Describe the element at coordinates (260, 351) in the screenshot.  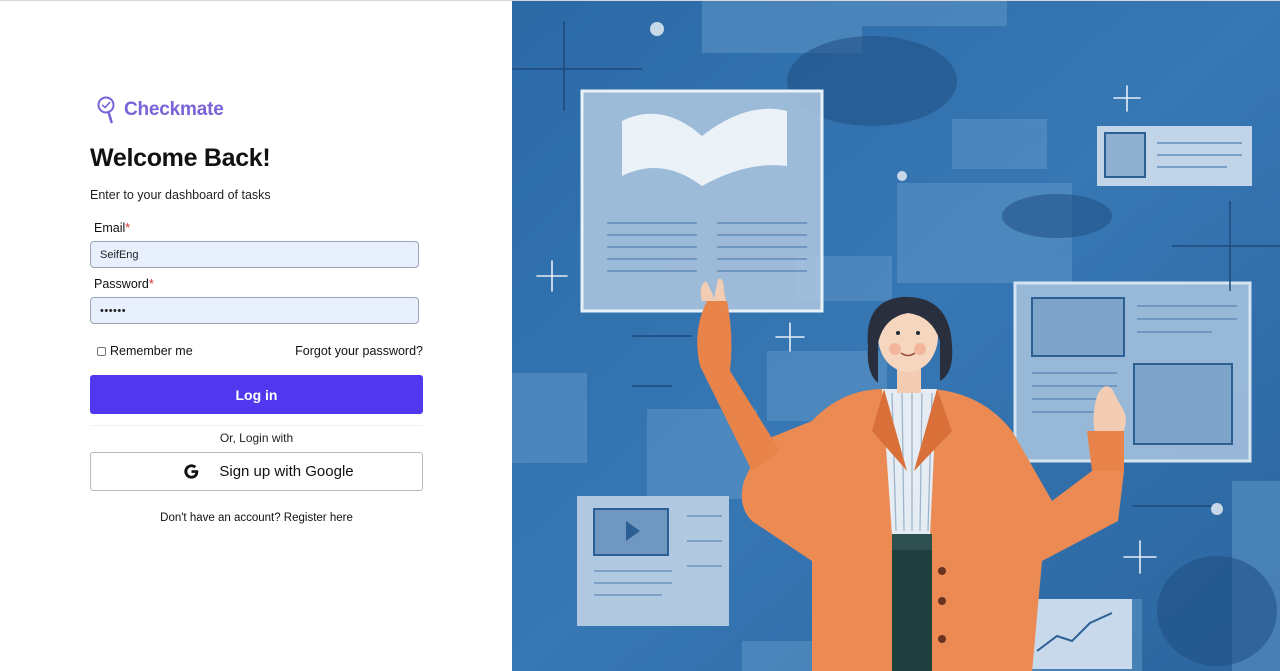
I see `login-options-row: Remember me Forgot your password?` at that location.